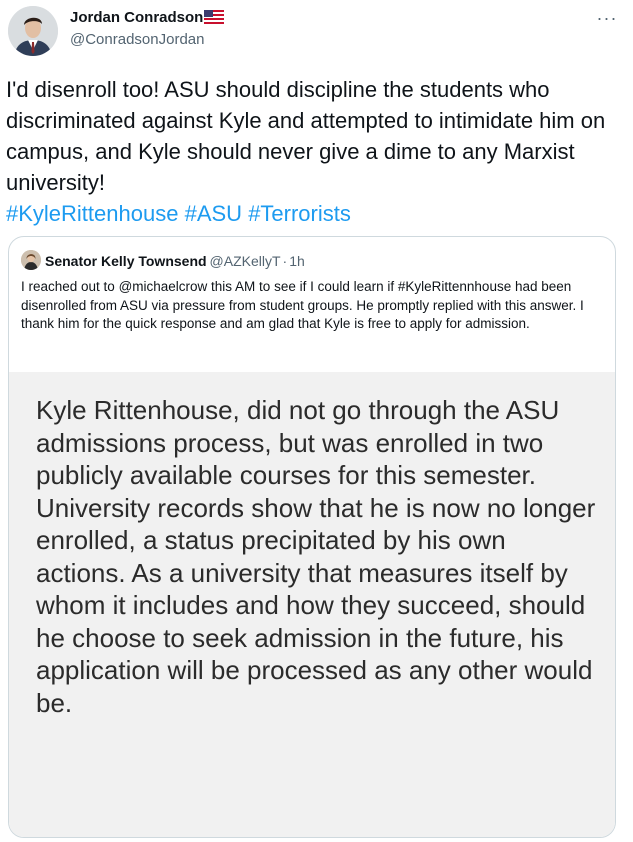 The image size is (633, 842). I want to click on quoted-timestamp: 1h, so click(297, 261).